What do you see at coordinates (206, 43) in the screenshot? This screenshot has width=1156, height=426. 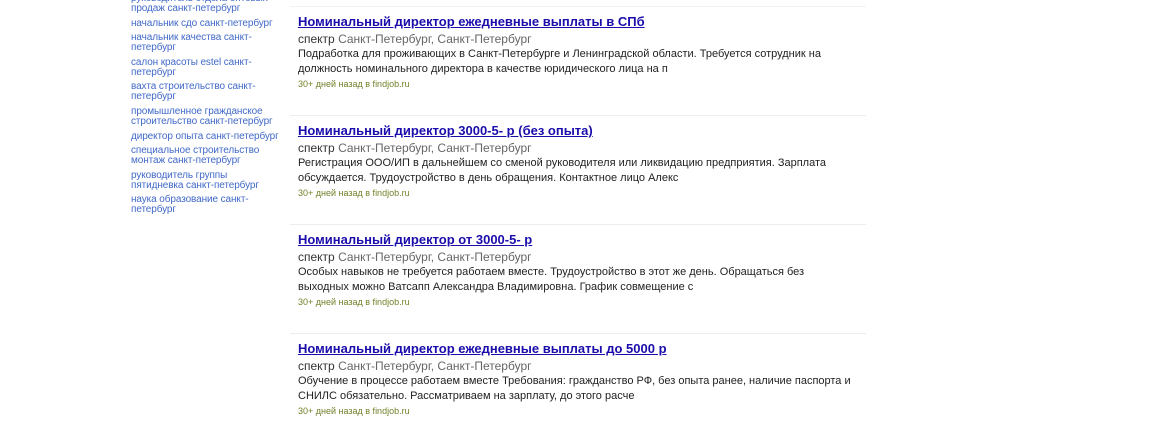 I see `related-search-link: начальник качества санкт-петербург` at bounding box center [206, 43].